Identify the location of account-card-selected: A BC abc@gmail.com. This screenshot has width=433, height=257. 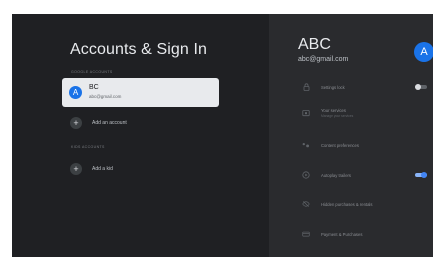
(140, 92).